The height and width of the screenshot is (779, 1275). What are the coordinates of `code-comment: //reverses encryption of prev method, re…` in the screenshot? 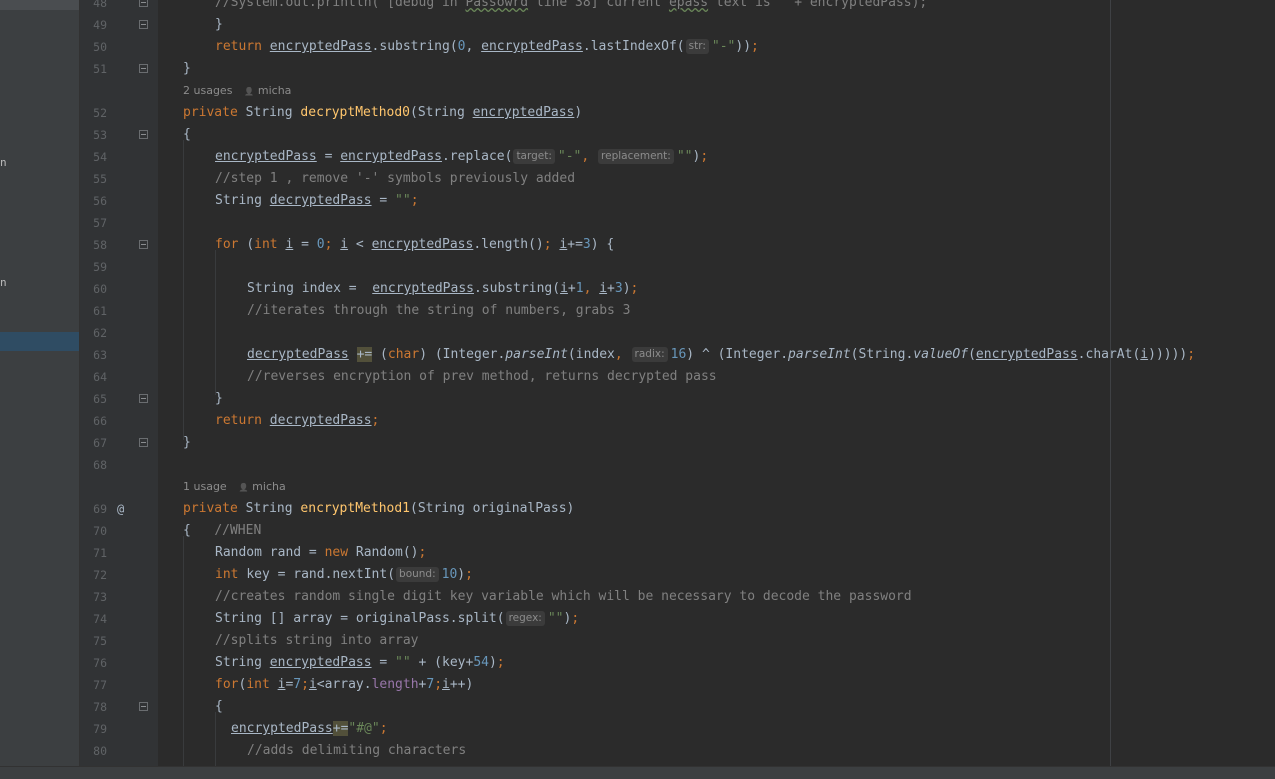 It's located at (482, 376).